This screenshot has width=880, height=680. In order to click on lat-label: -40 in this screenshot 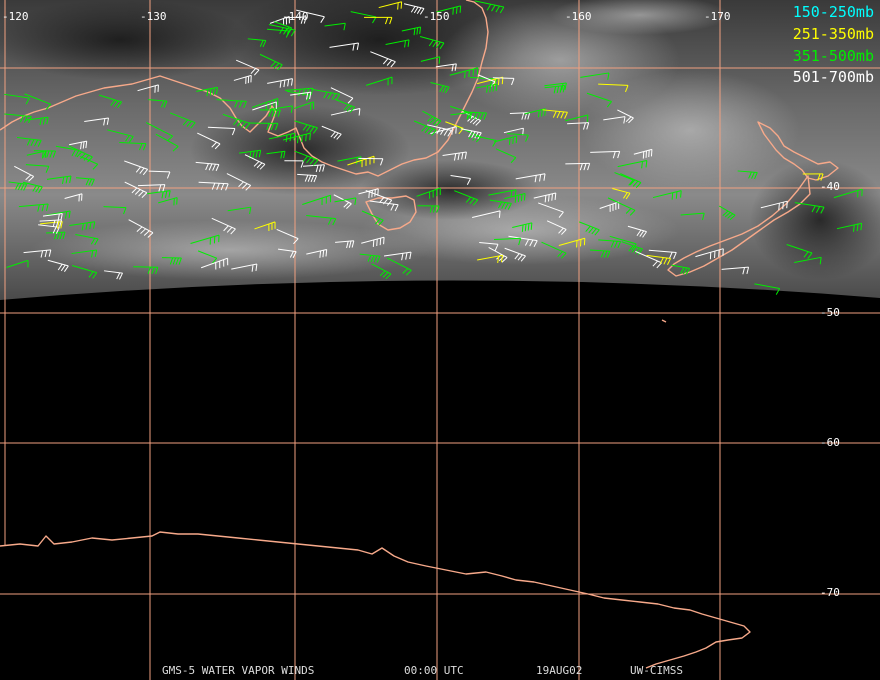, I will do `click(830, 186)`.